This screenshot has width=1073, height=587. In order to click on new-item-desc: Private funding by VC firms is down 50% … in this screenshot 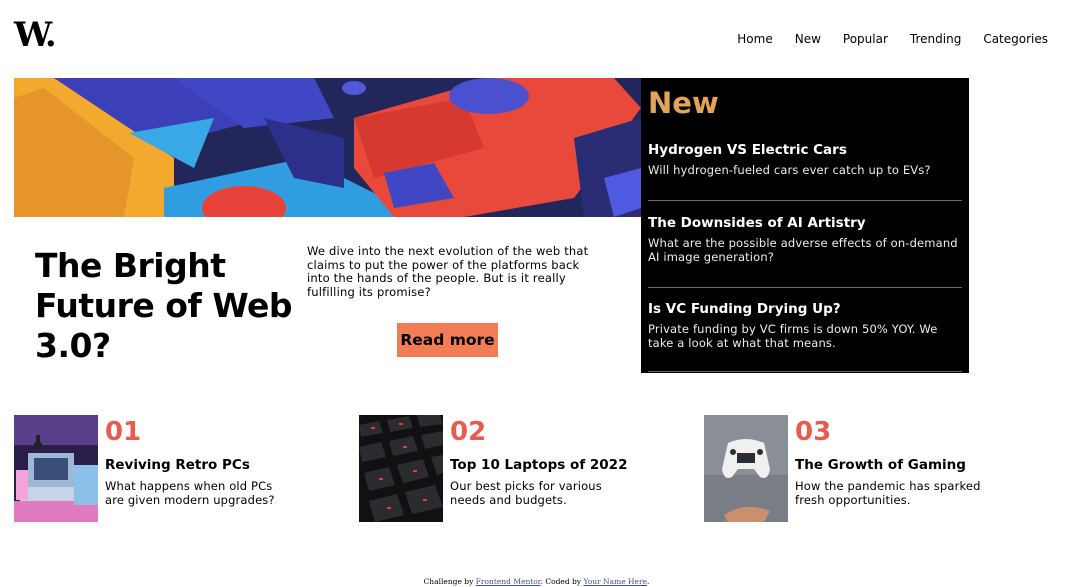, I will do `click(793, 336)`.